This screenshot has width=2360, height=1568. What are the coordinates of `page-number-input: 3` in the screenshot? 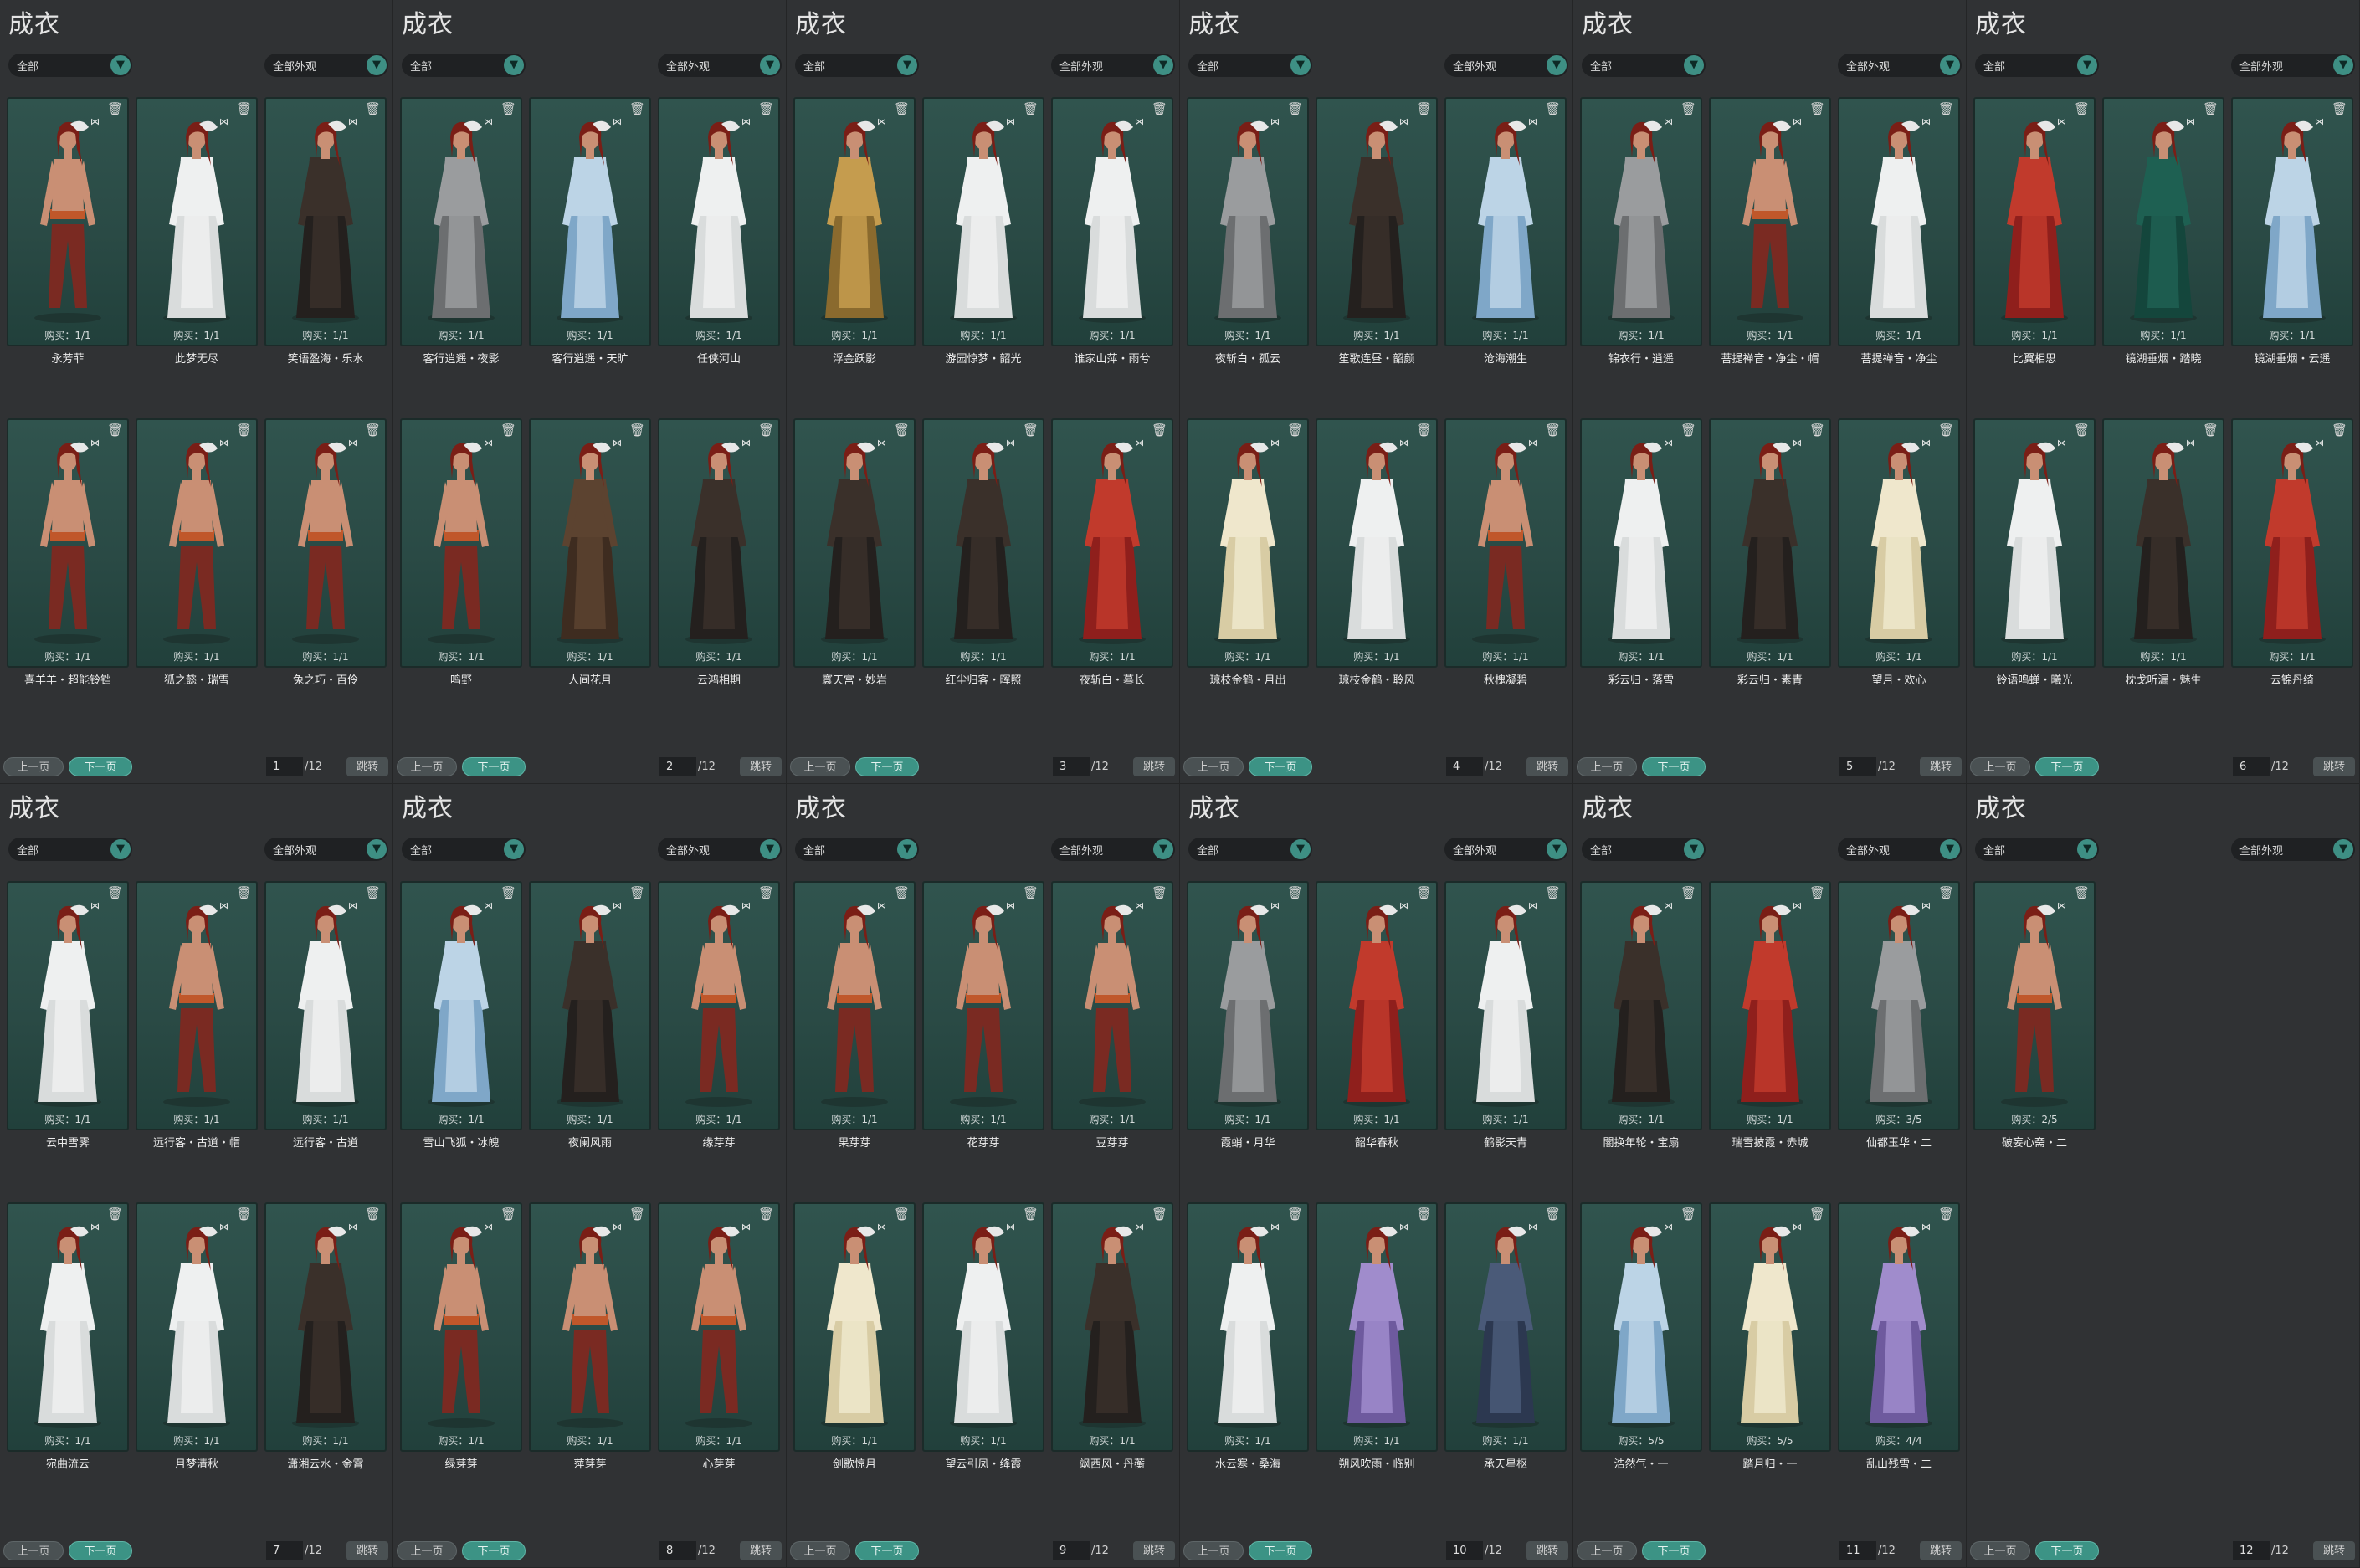 It's located at (1071, 766).